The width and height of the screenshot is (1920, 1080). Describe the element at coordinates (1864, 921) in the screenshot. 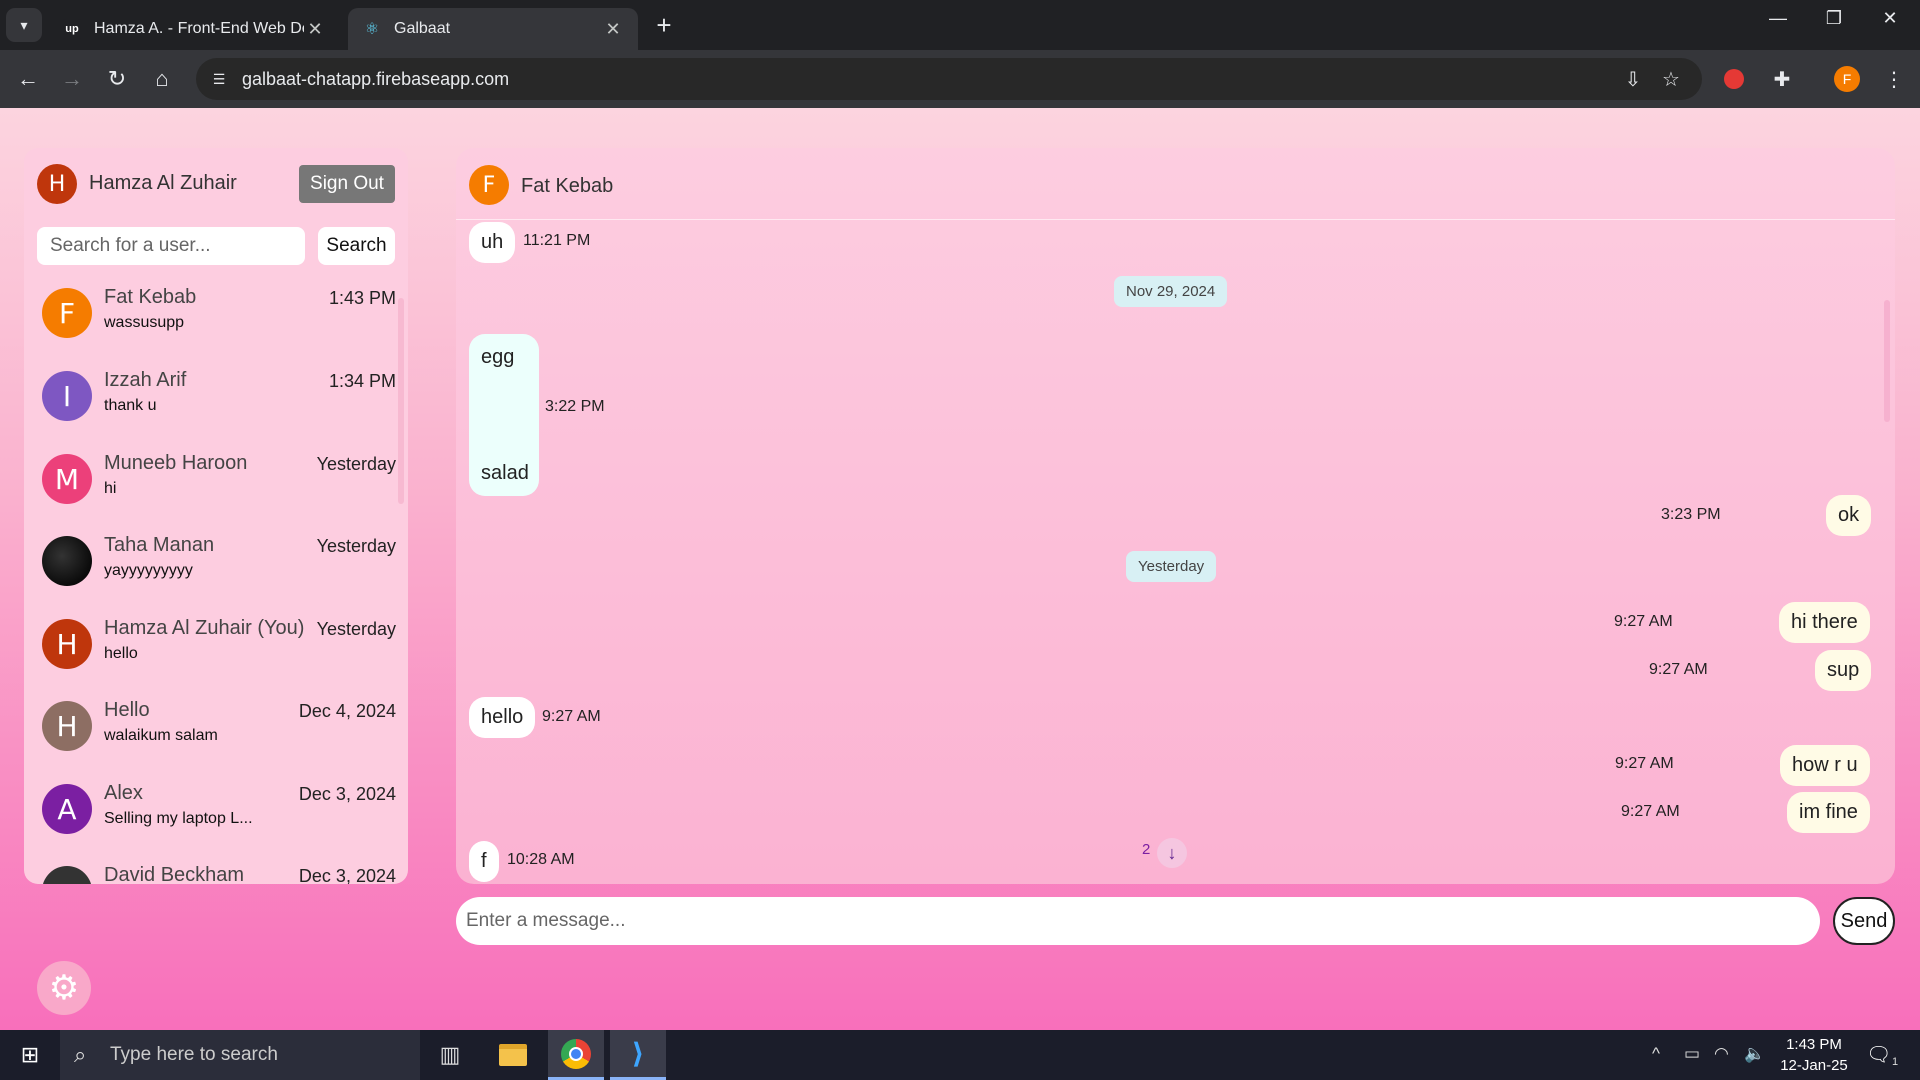

I see `send-button: Send` at that location.